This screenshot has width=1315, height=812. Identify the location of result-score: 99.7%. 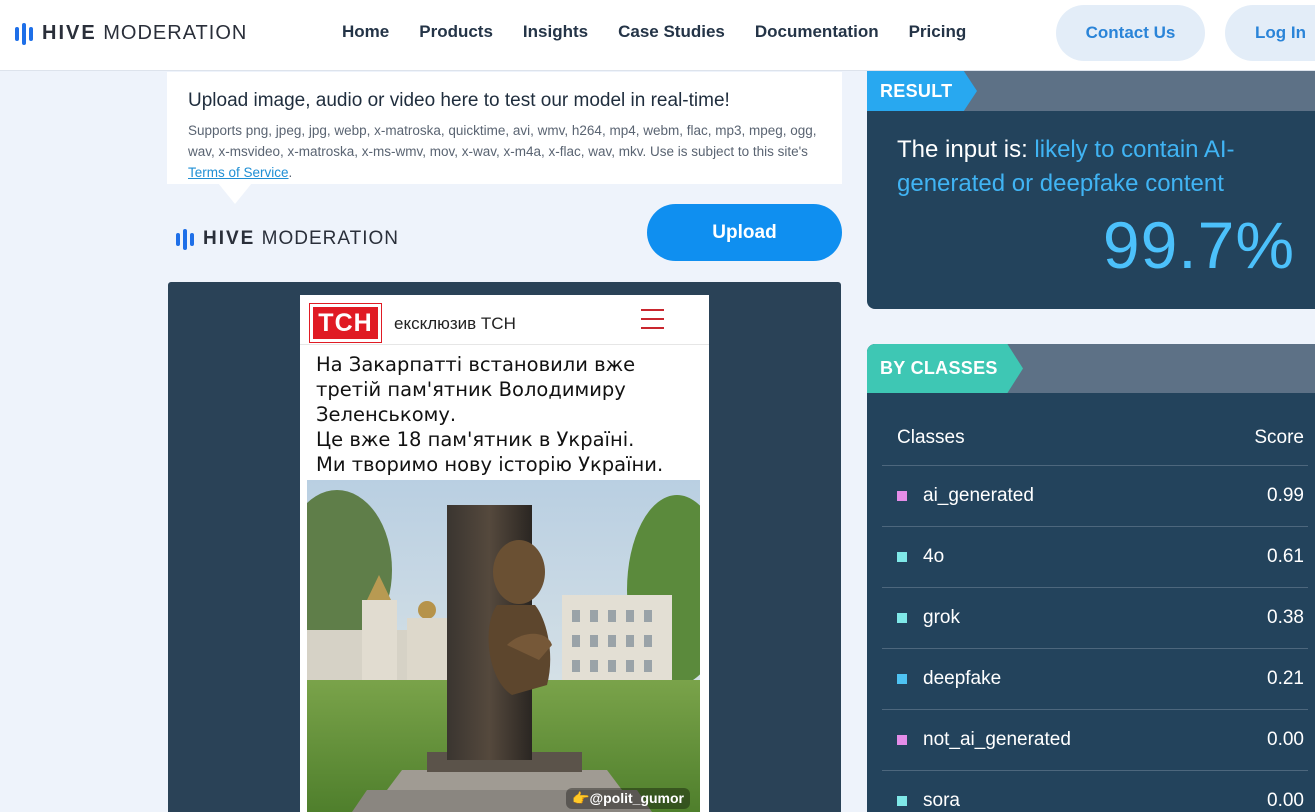
(1198, 245).